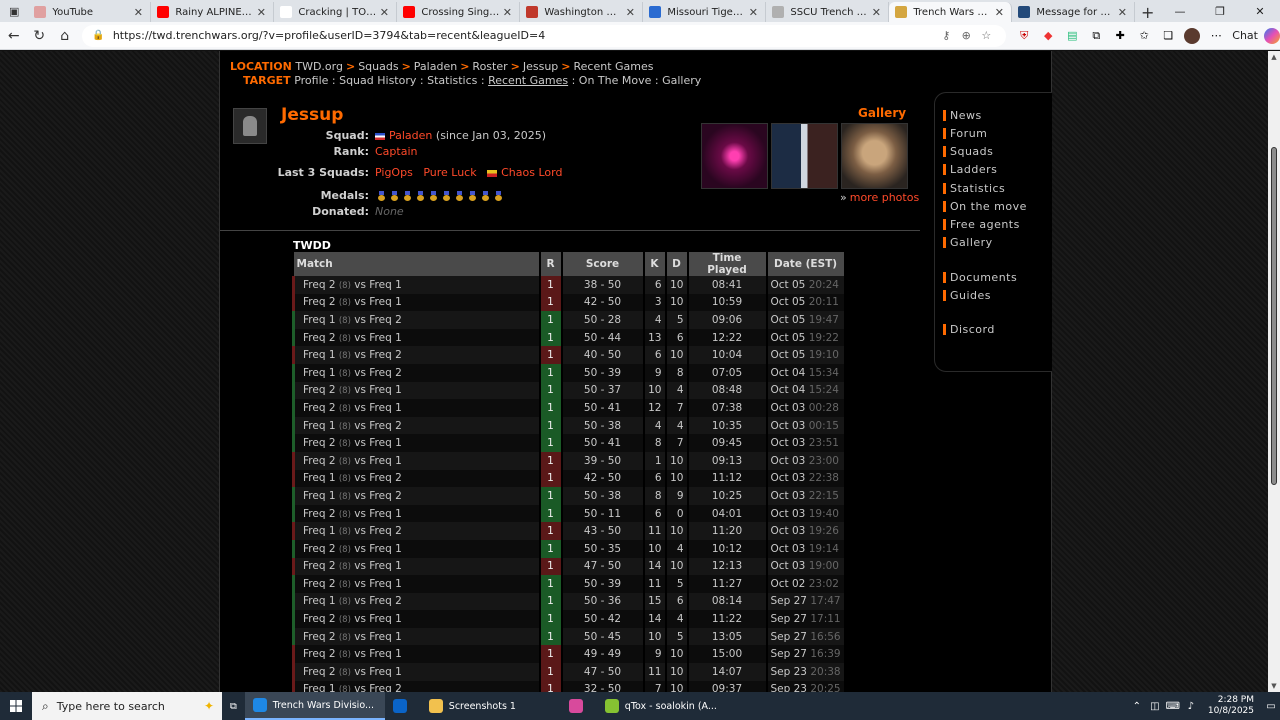 This screenshot has height=720, width=1280. Describe the element at coordinates (1260, 11) in the screenshot. I see `close-window-icon: ✕` at that location.